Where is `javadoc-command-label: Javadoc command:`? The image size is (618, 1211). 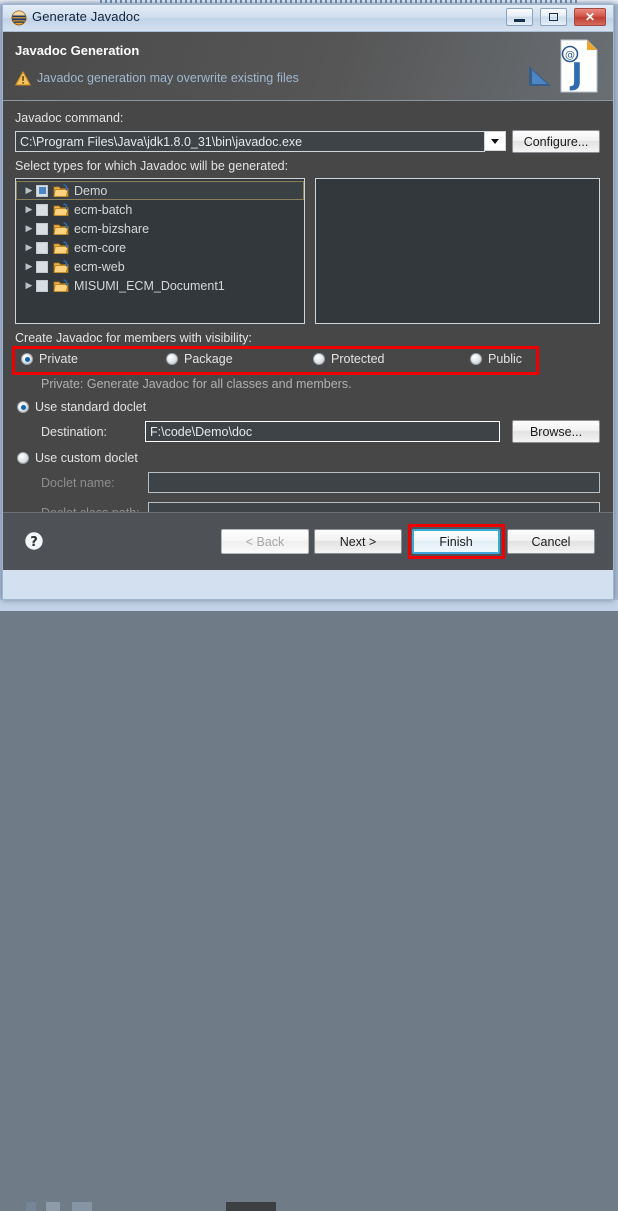
javadoc-command-label: Javadoc command: is located at coordinates (69, 118).